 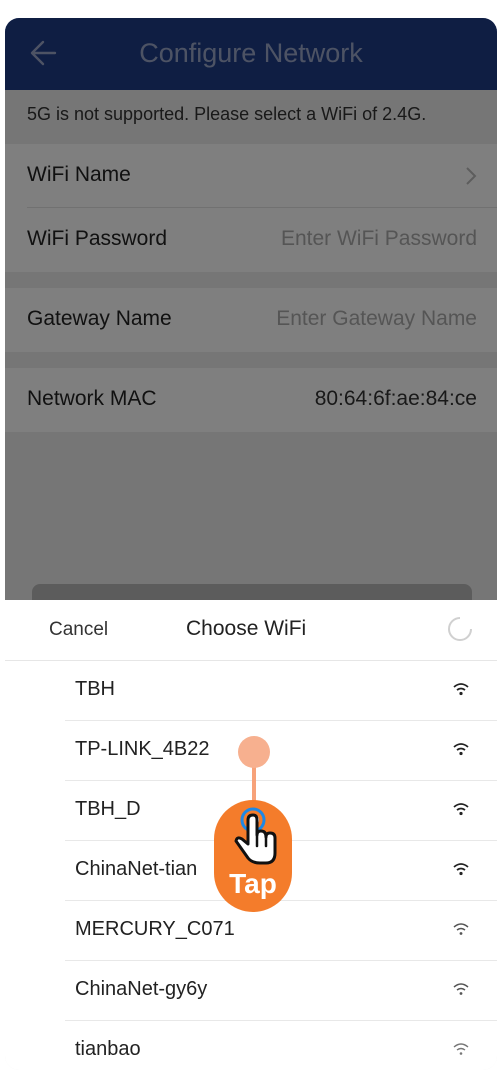 What do you see at coordinates (281, 750) in the screenshot?
I see `wifi-list-item: TP-LINK_4B22` at bounding box center [281, 750].